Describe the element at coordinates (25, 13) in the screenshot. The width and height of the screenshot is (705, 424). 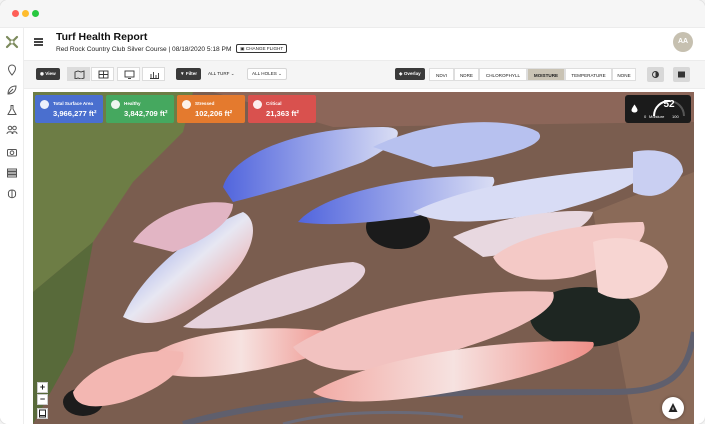
I see `minimize-window-button` at that location.